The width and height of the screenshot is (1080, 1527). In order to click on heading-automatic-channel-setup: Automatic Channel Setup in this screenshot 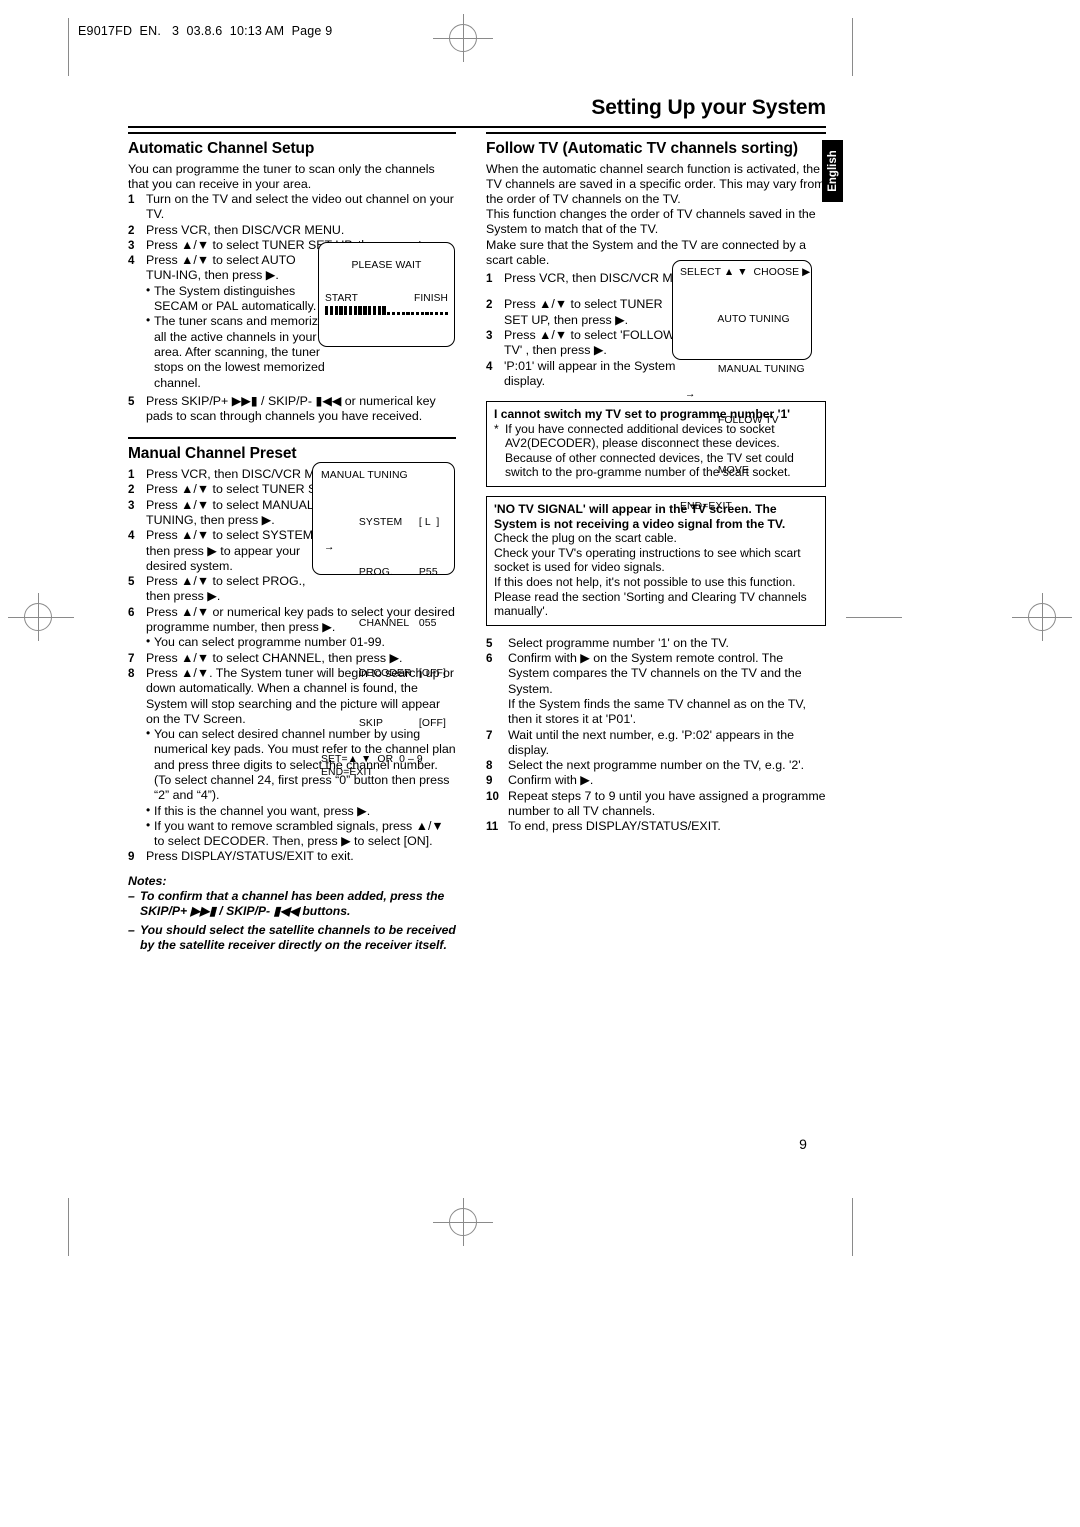, I will do `click(221, 148)`.